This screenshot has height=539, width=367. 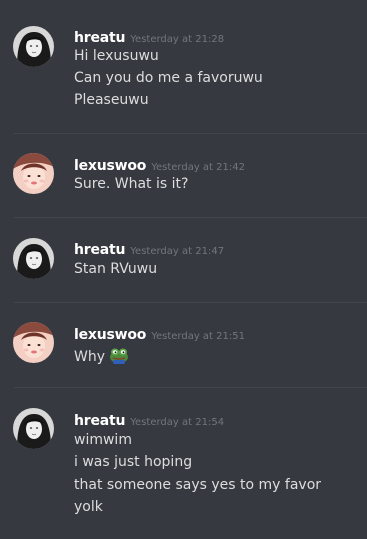 I want to click on message-text: Stan RVuwu, so click(x=116, y=269).